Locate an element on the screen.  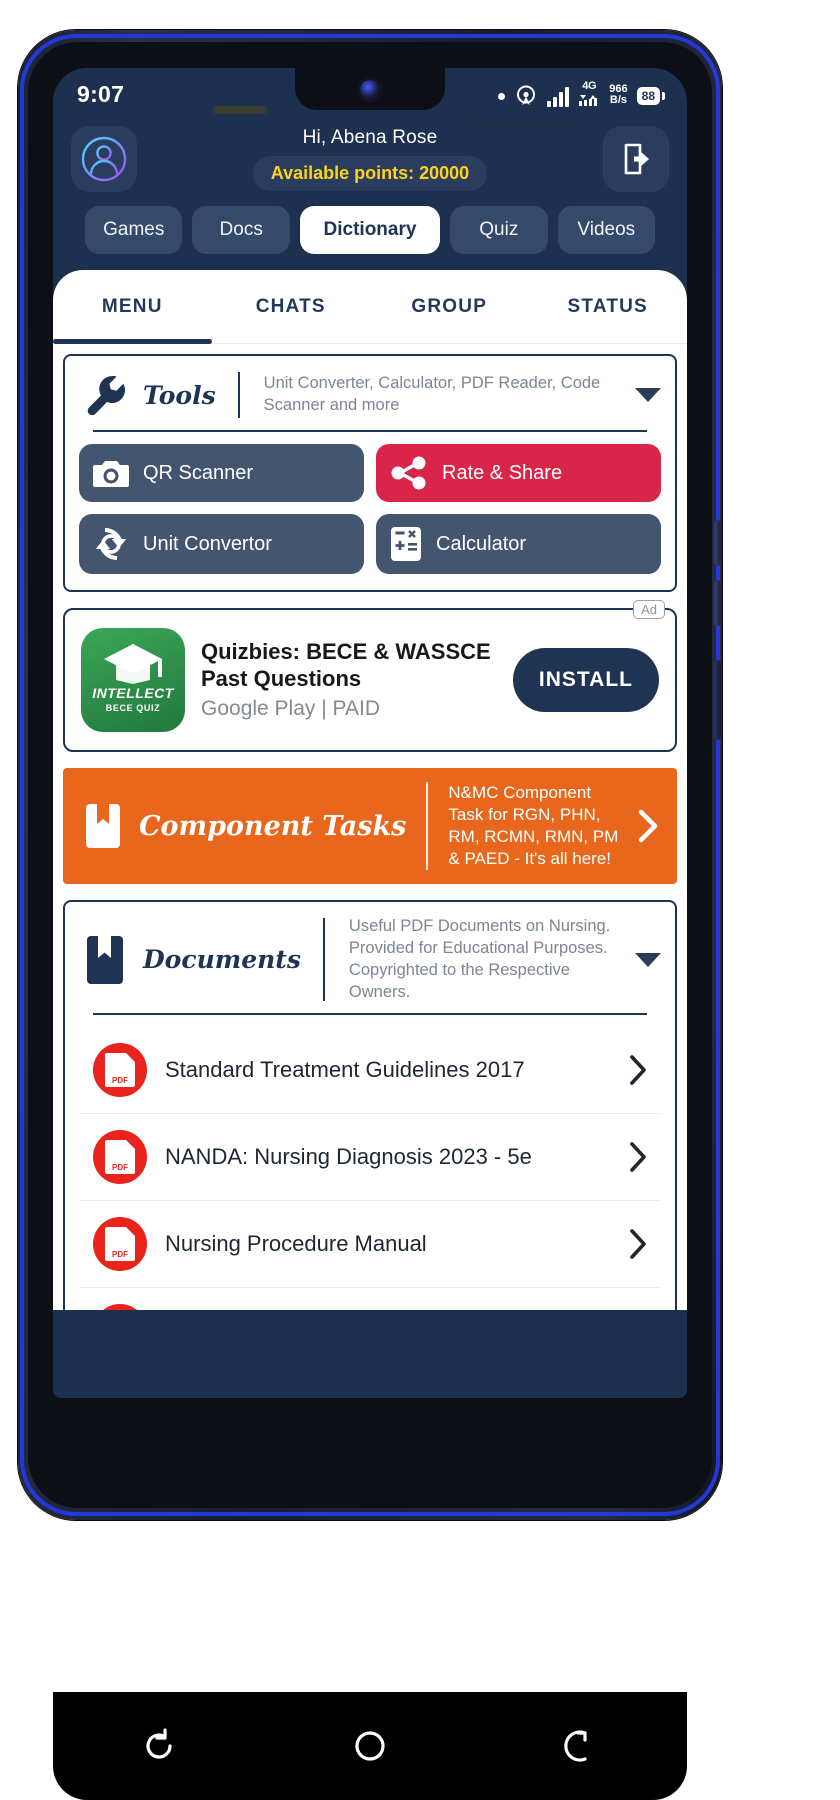
rate-share-label: Rate & Share is located at coordinates (502, 472).